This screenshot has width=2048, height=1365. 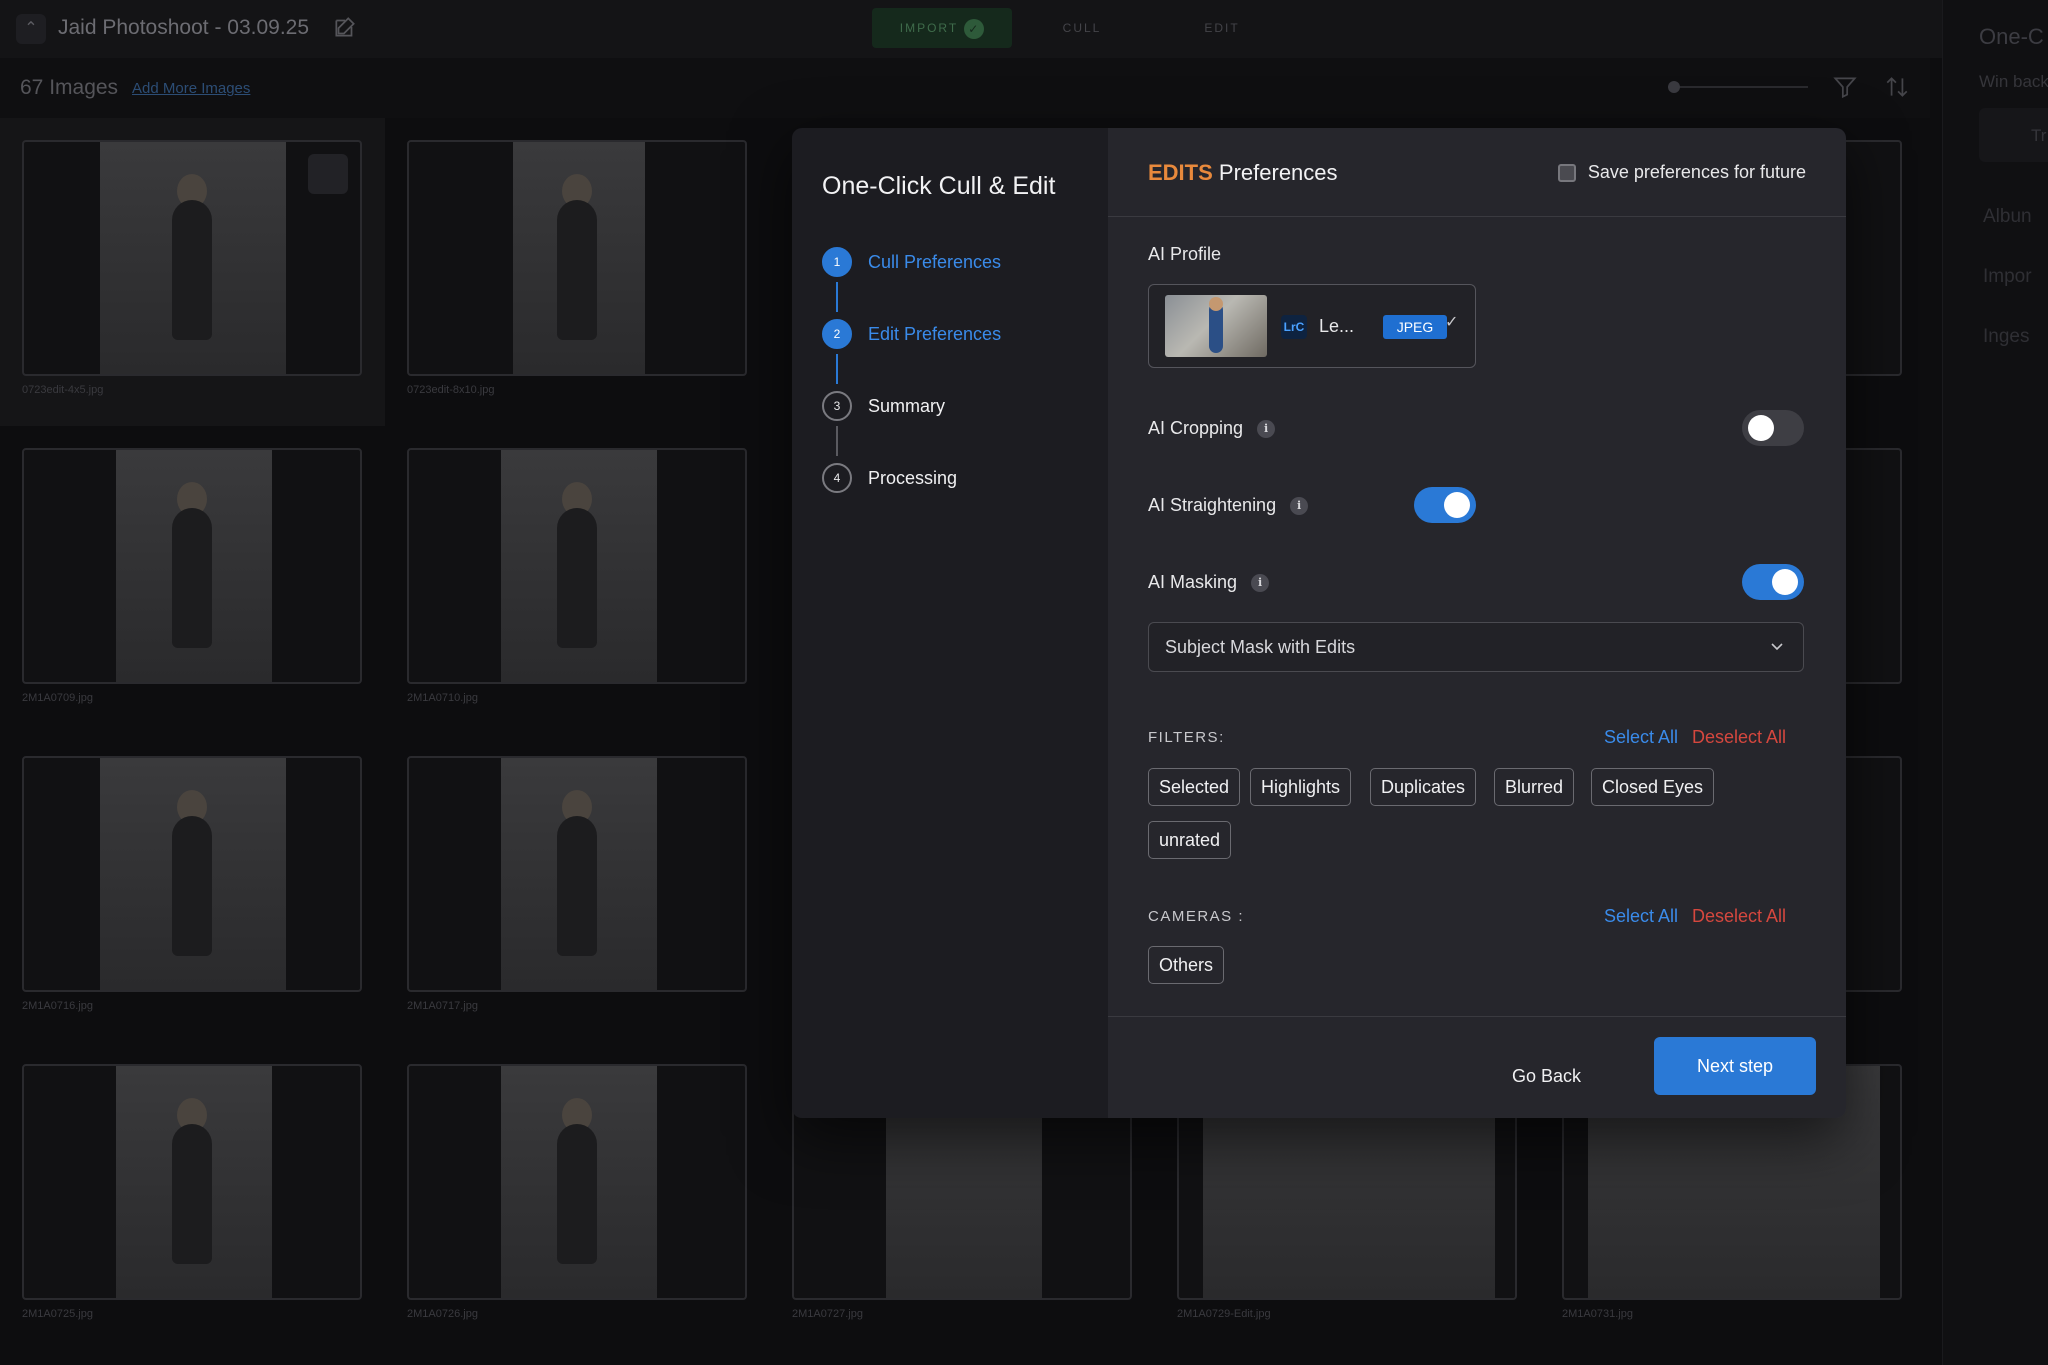 What do you see at coordinates (1696, 172) in the screenshot?
I see `save-preferences-label: Save preferences for future` at bounding box center [1696, 172].